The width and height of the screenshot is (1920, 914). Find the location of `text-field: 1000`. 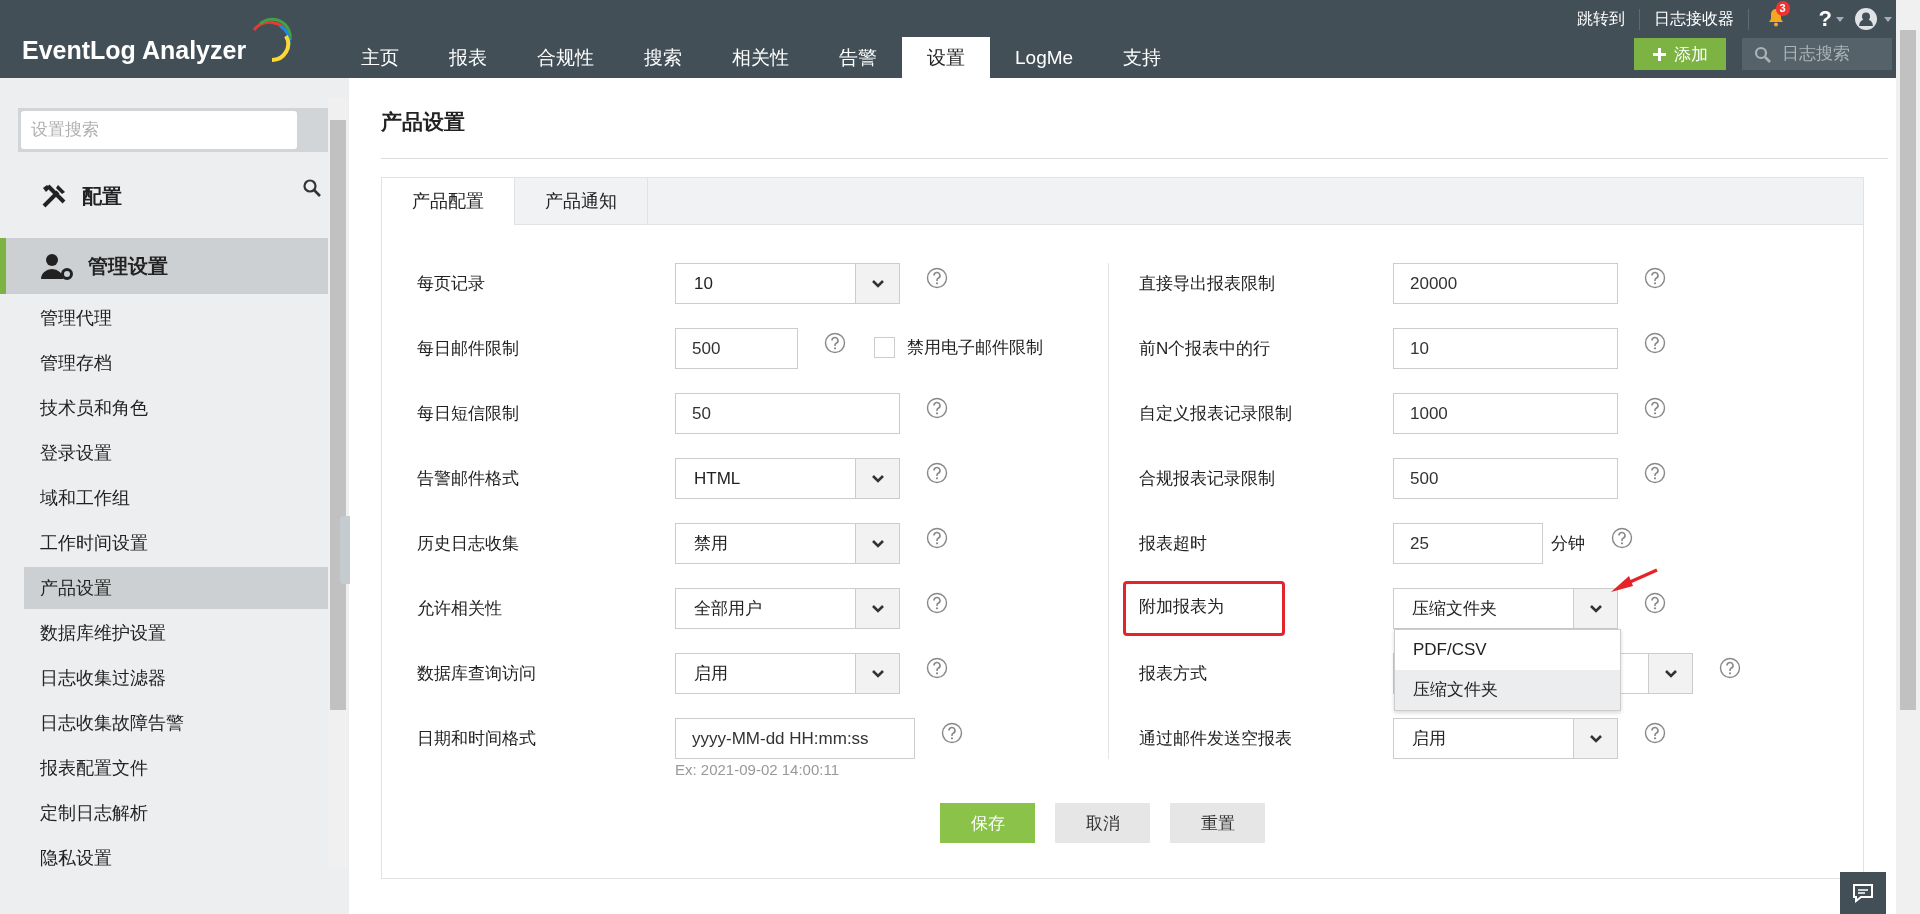

text-field: 1000 is located at coordinates (1505, 413).